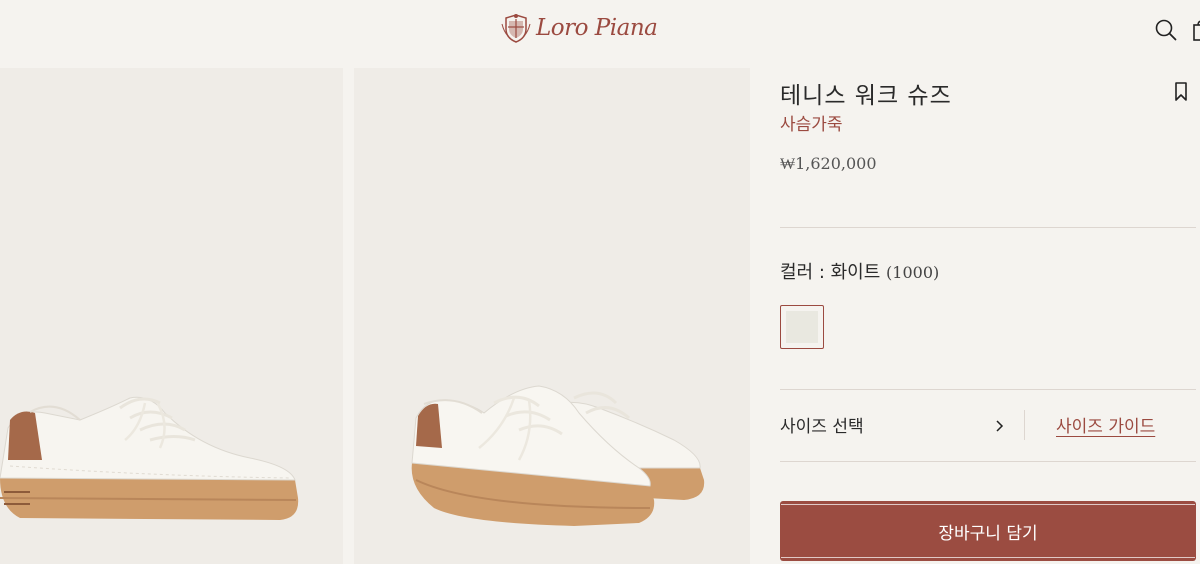 Image resolution: width=1200 pixels, height=564 pixels. I want to click on crest-icon, so click(516, 28).